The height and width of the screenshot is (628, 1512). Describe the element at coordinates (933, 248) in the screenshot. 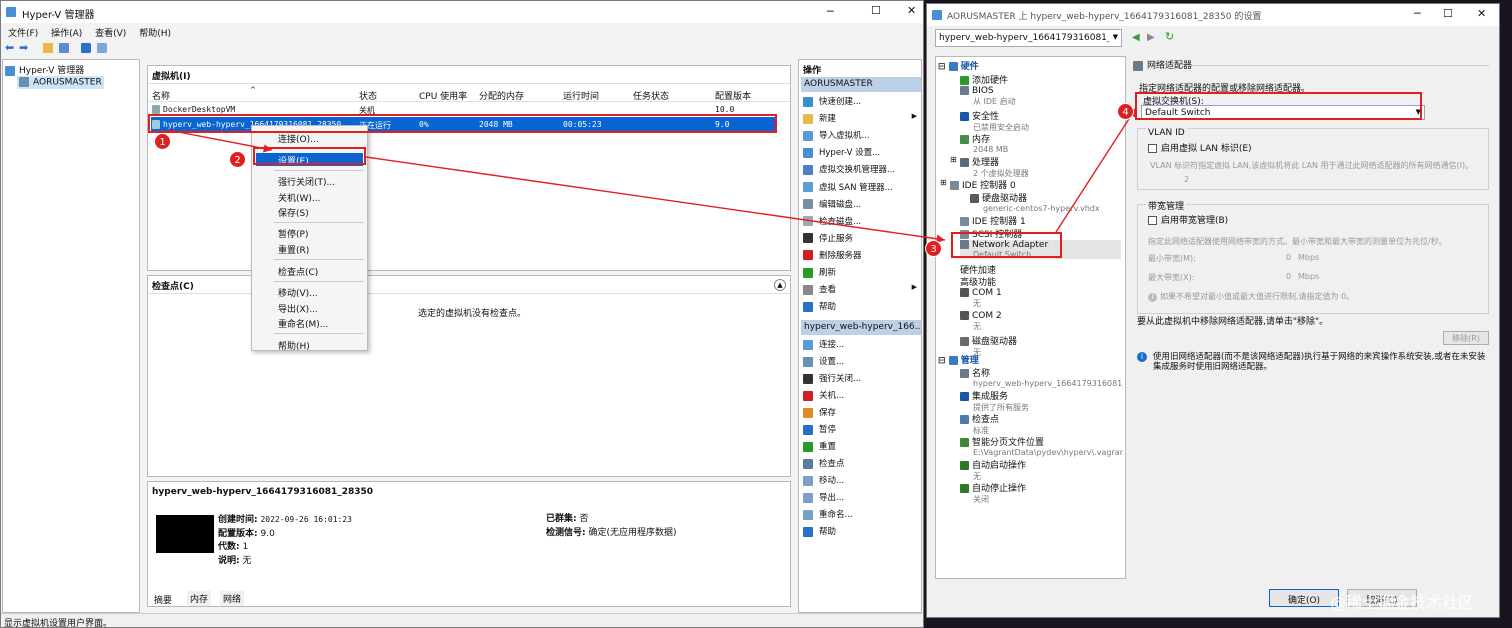

I see `step-badge-3: 3` at that location.